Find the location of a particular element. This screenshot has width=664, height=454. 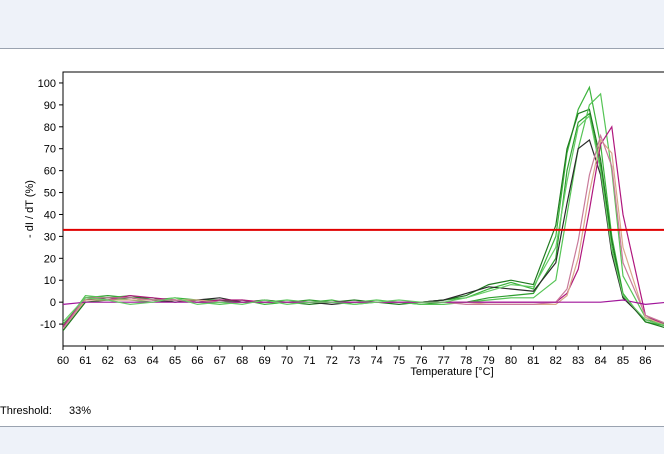

x-tick-label: 82 is located at coordinates (556, 361).